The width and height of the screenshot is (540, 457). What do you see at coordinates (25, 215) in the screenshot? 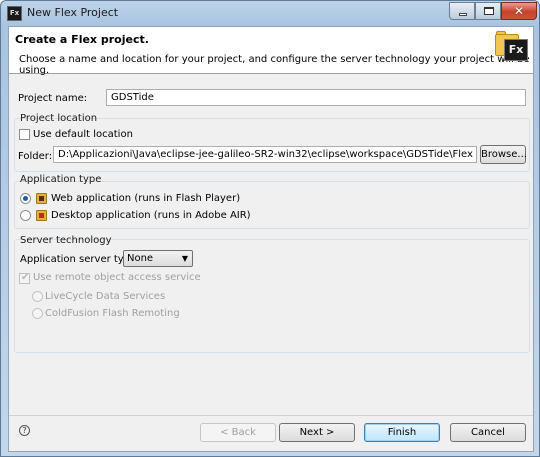
I see `desktop-application-radio` at bounding box center [25, 215].